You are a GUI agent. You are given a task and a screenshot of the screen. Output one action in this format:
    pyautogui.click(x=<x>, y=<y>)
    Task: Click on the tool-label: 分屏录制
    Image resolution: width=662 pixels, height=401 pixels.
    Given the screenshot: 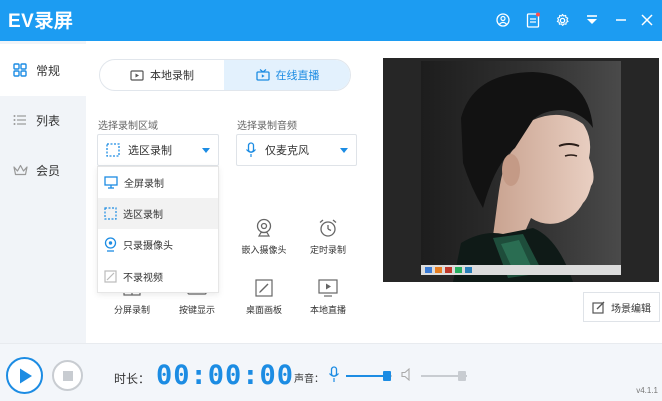 What is the action you would take?
    pyautogui.click(x=131, y=310)
    